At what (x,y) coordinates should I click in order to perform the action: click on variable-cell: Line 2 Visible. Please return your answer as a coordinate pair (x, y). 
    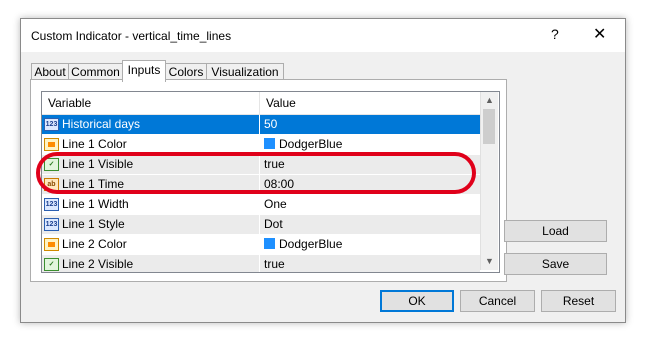
    Looking at the image, I should click on (151, 263).